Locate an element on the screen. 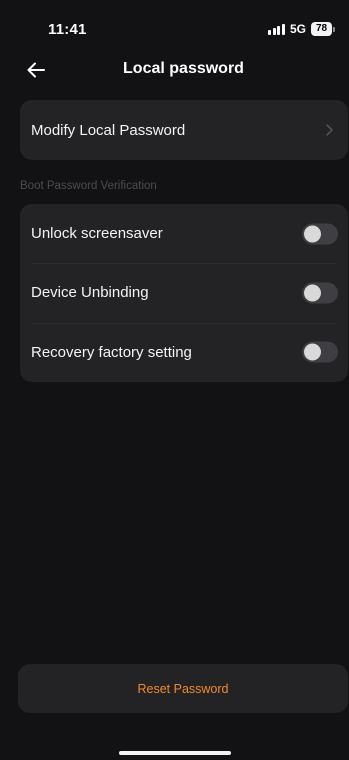 The width and height of the screenshot is (349, 760). section-title: Boot Password Verification is located at coordinates (88, 186).